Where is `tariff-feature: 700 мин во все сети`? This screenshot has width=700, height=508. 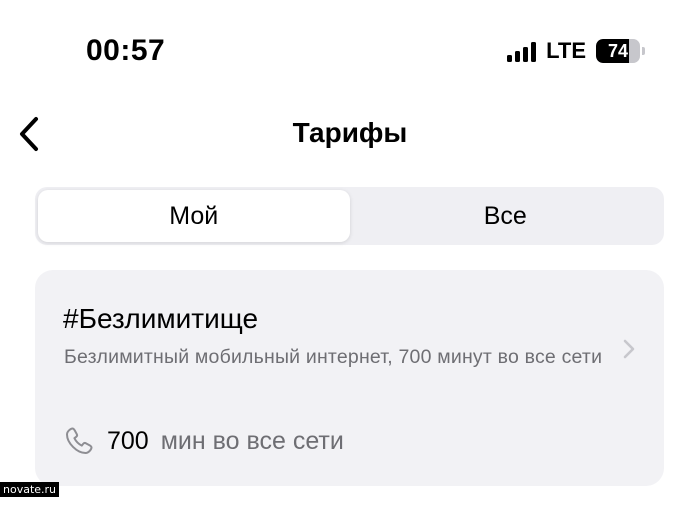
tariff-feature: 700 мин во все сети is located at coordinates (203, 441).